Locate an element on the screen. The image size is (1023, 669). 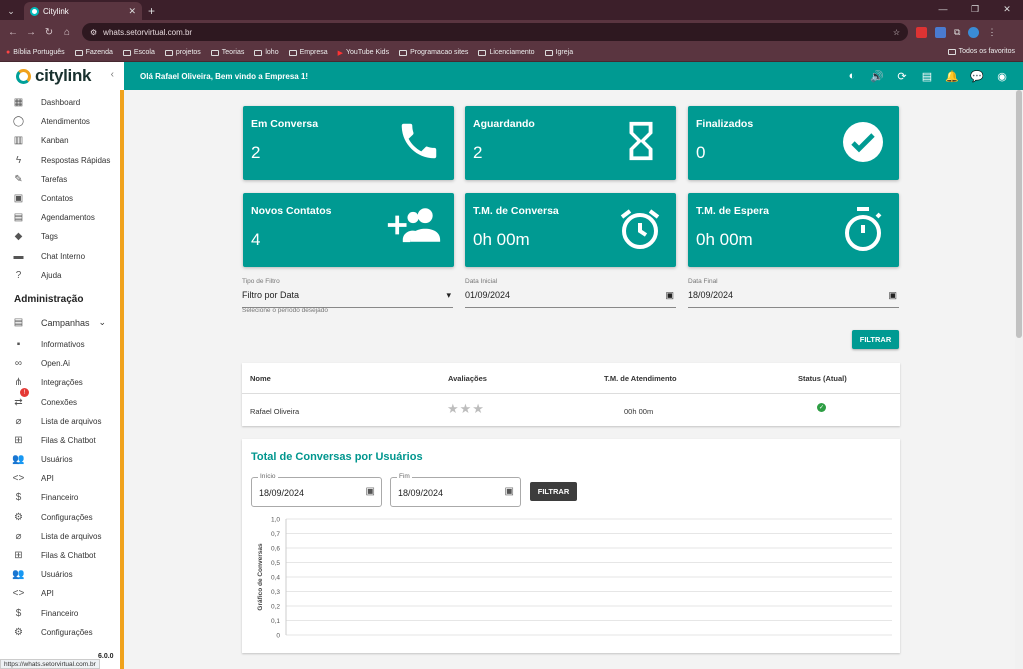
card-tm-conversa: T.M. de Conversa 0h 00m is located at coordinates (570, 230).